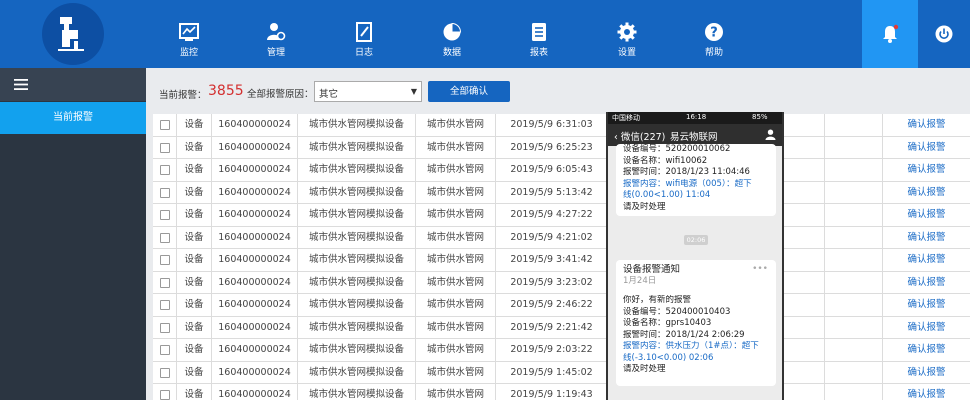  Describe the element at coordinates (552, 260) in the screenshot. I see `alarm-time-cell: 2019/5/9 3:41:42` at that location.